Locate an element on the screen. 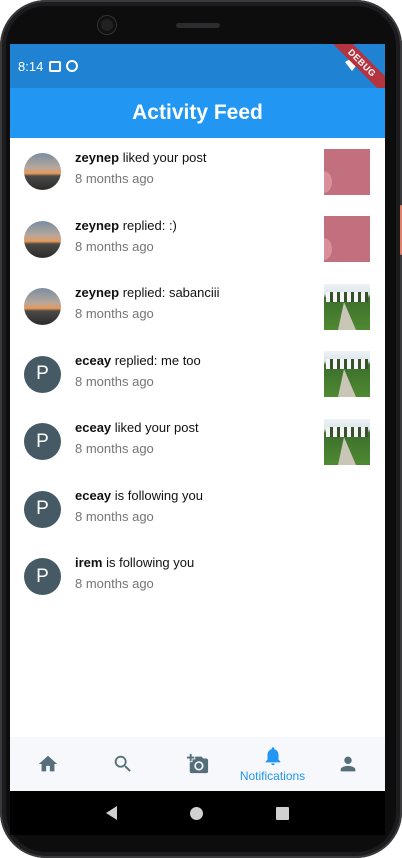 The image size is (402, 858). earpiece-speaker is located at coordinates (198, 25).